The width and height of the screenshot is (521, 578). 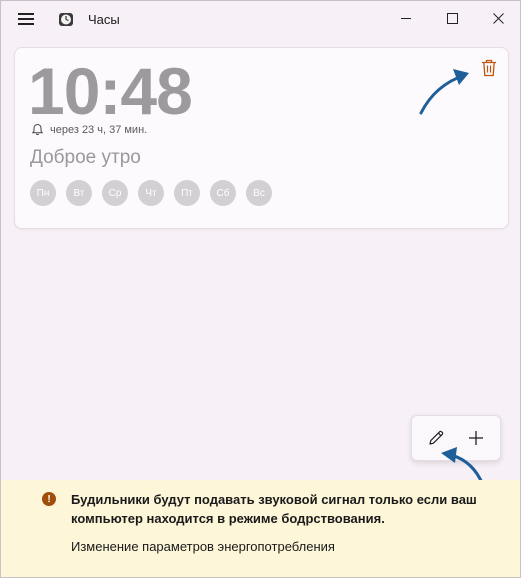 I want to click on power-settings-link: Изменение параметров энергопотребления, so click(x=203, y=546).